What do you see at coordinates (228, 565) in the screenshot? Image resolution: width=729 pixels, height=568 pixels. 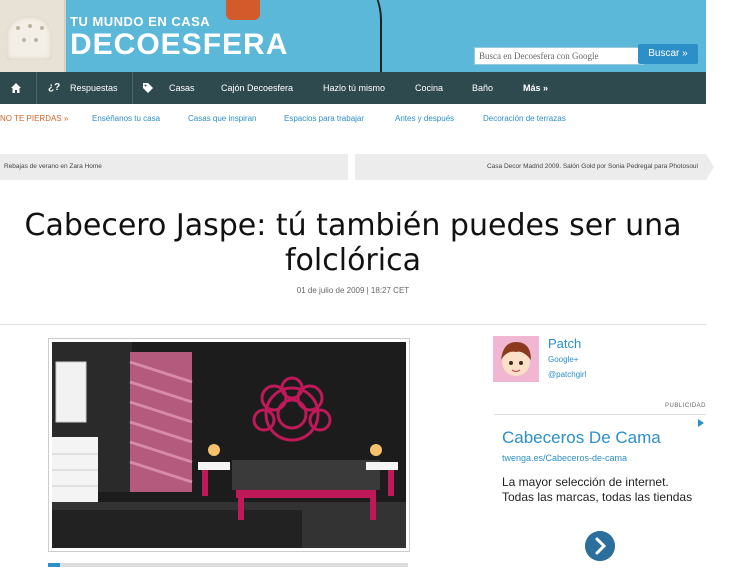 I see `gallery-thumbnail-strip` at bounding box center [228, 565].